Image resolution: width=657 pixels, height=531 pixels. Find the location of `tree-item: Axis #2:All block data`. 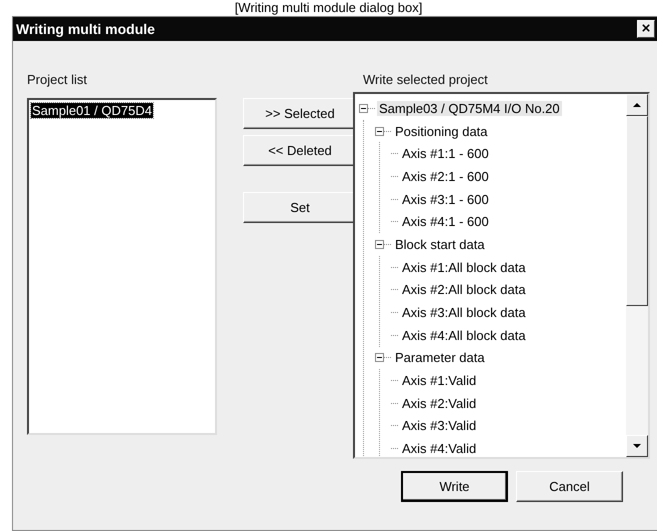

tree-item: Axis #2:All block data is located at coordinates (464, 290).